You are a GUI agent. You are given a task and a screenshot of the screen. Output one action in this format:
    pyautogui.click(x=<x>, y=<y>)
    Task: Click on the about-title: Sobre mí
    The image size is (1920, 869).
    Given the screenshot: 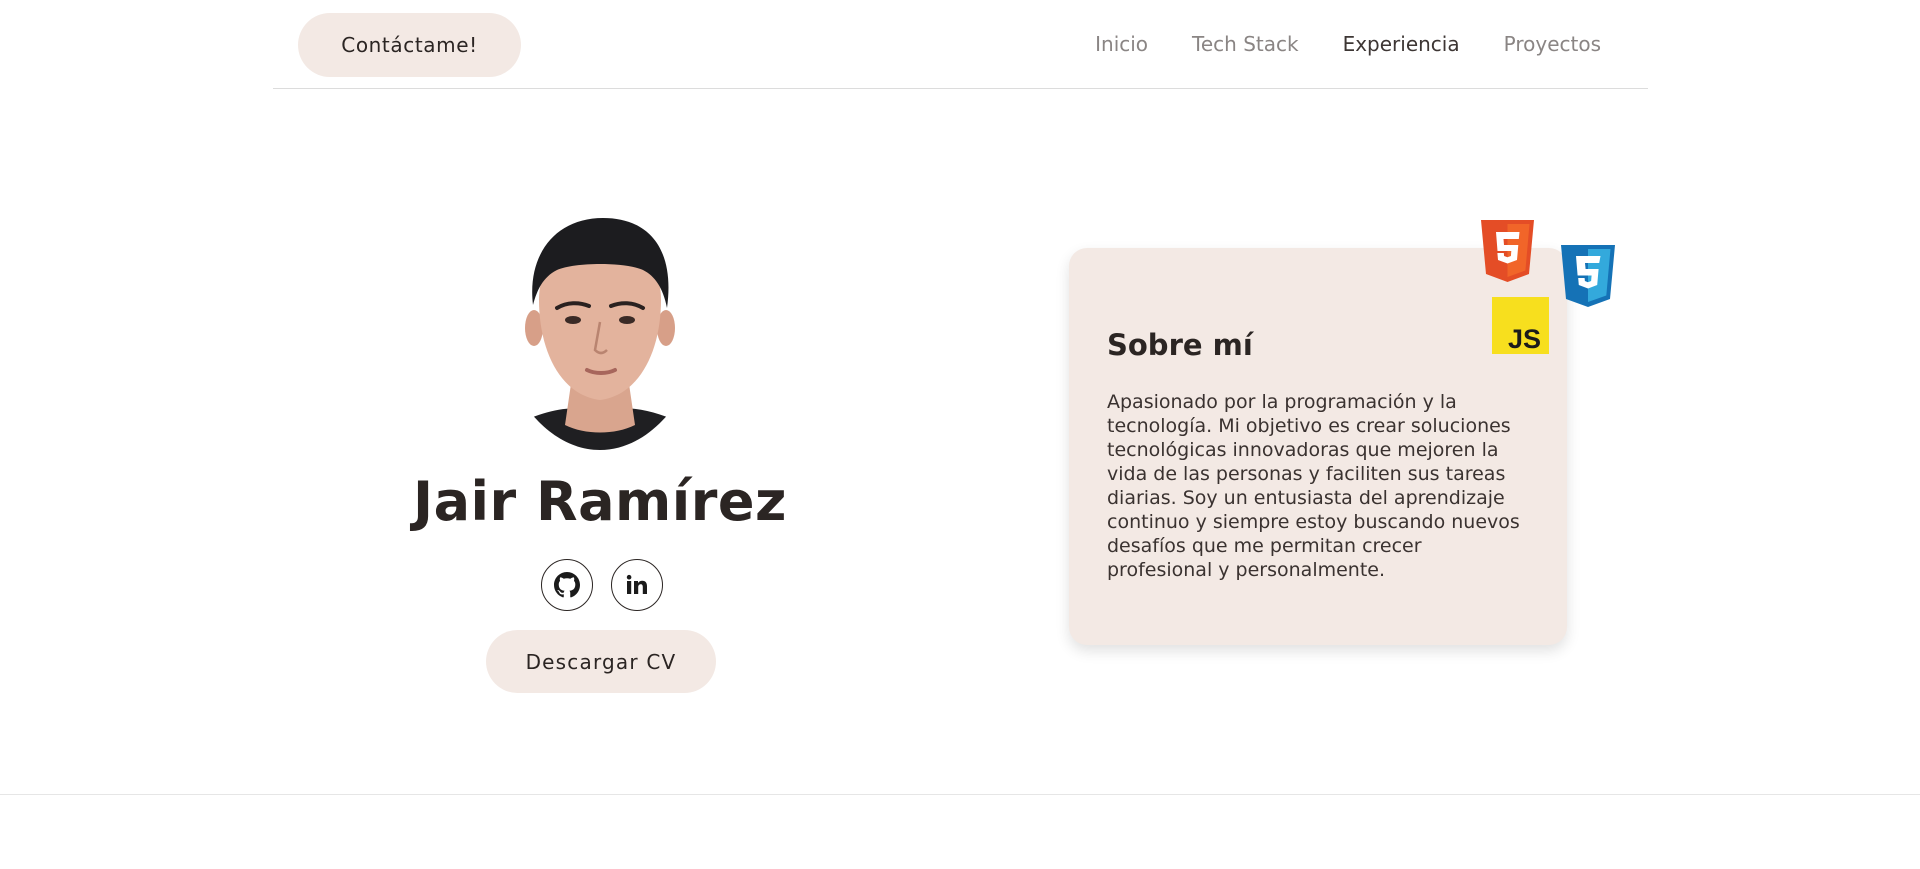 What is the action you would take?
    pyautogui.click(x=1180, y=345)
    